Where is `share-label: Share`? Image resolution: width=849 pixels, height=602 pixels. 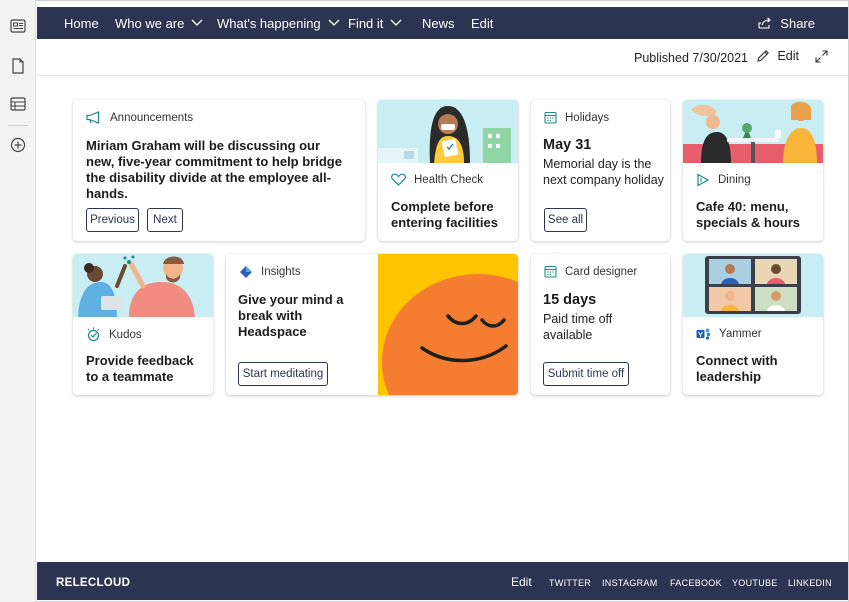 share-label: Share is located at coordinates (797, 23).